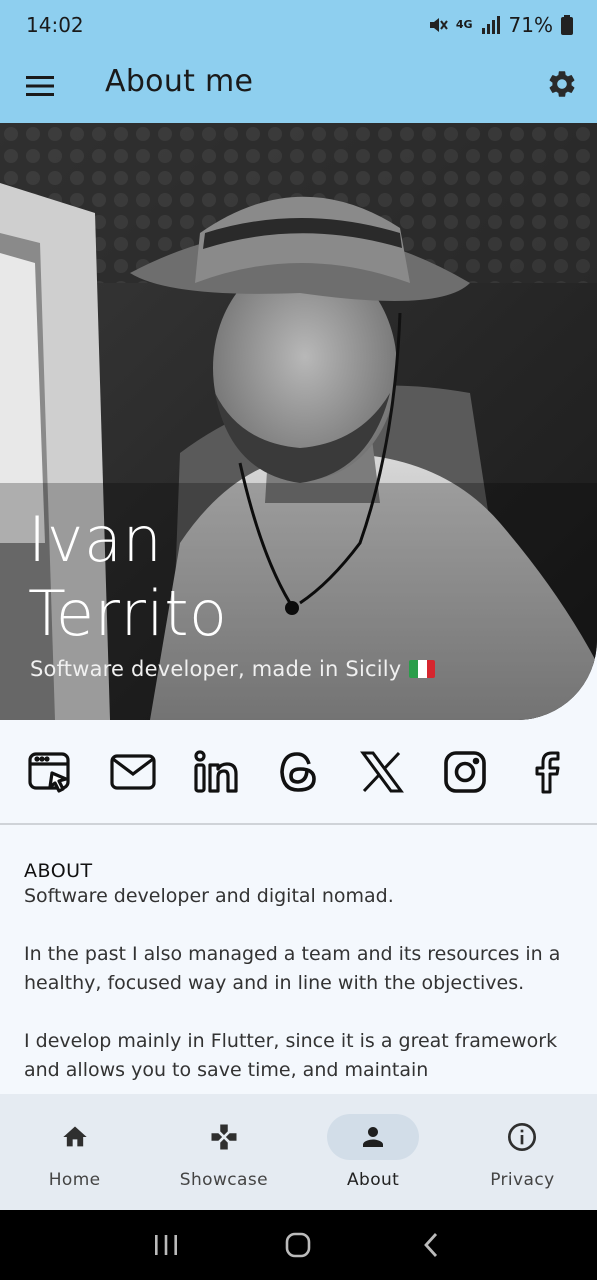  What do you see at coordinates (216, 669) in the screenshot?
I see `subtitle-text: Software developer, made in Sicily` at bounding box center [216, 669].